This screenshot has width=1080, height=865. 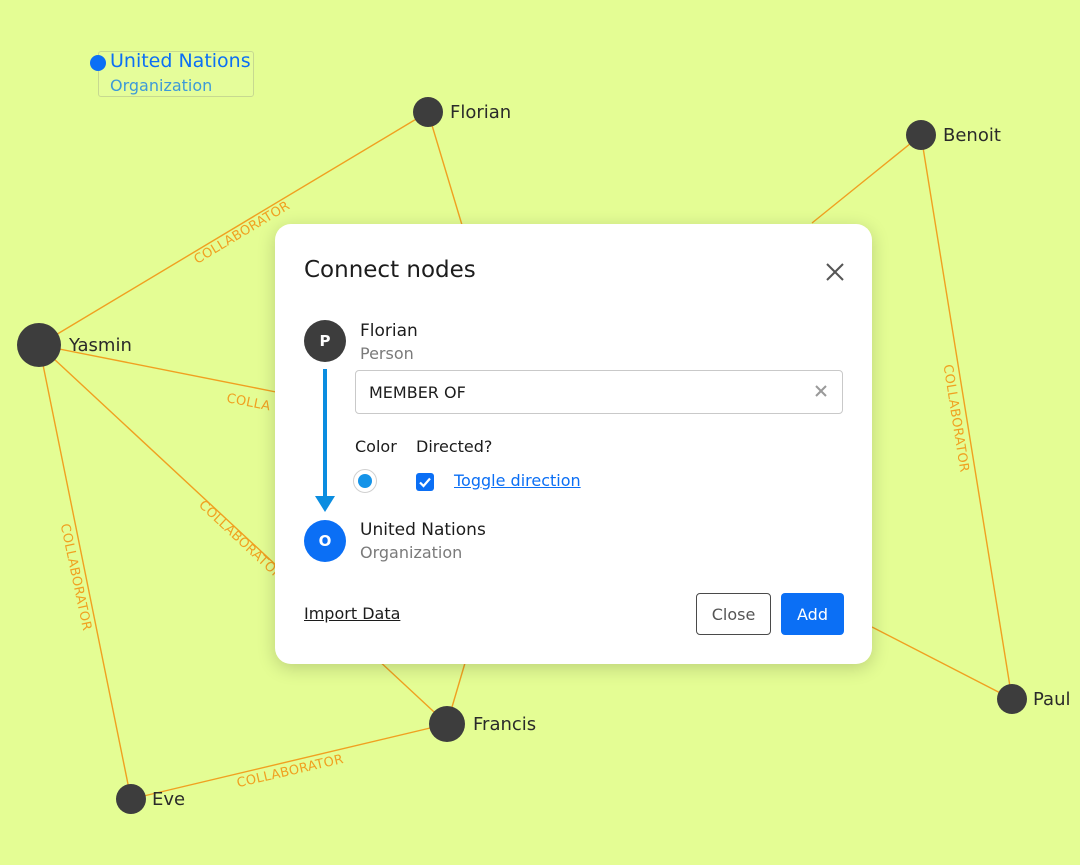 What do you see at coordinates (98, 63) in the screenshot?
I see `selected-node-dot` at bounding box center [98, 63].